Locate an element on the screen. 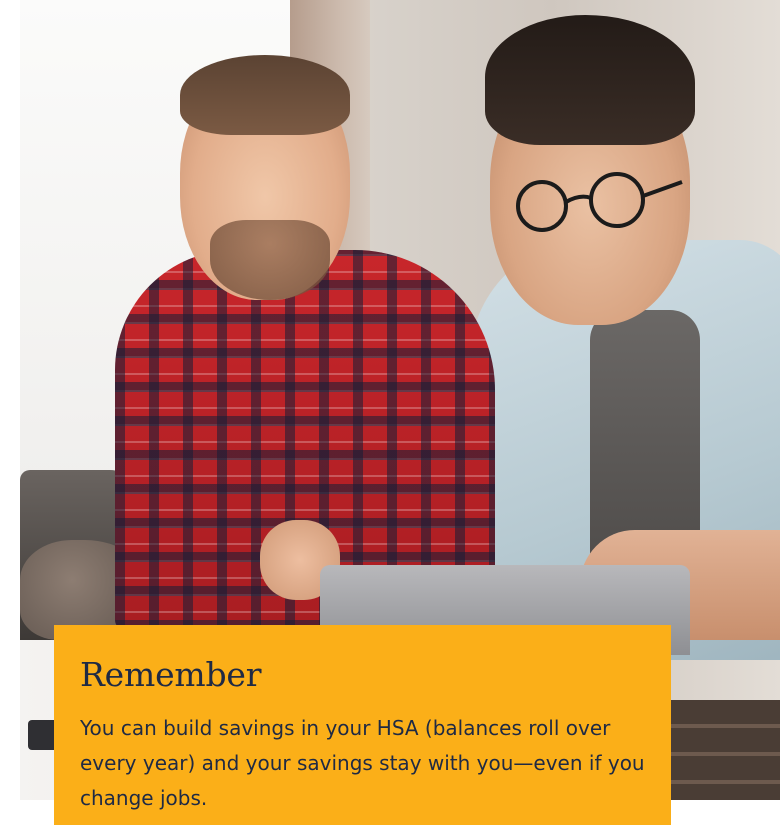 The width and height of the screenshot is (780, 825). person-left-beard is located at coordinates (270, 260).